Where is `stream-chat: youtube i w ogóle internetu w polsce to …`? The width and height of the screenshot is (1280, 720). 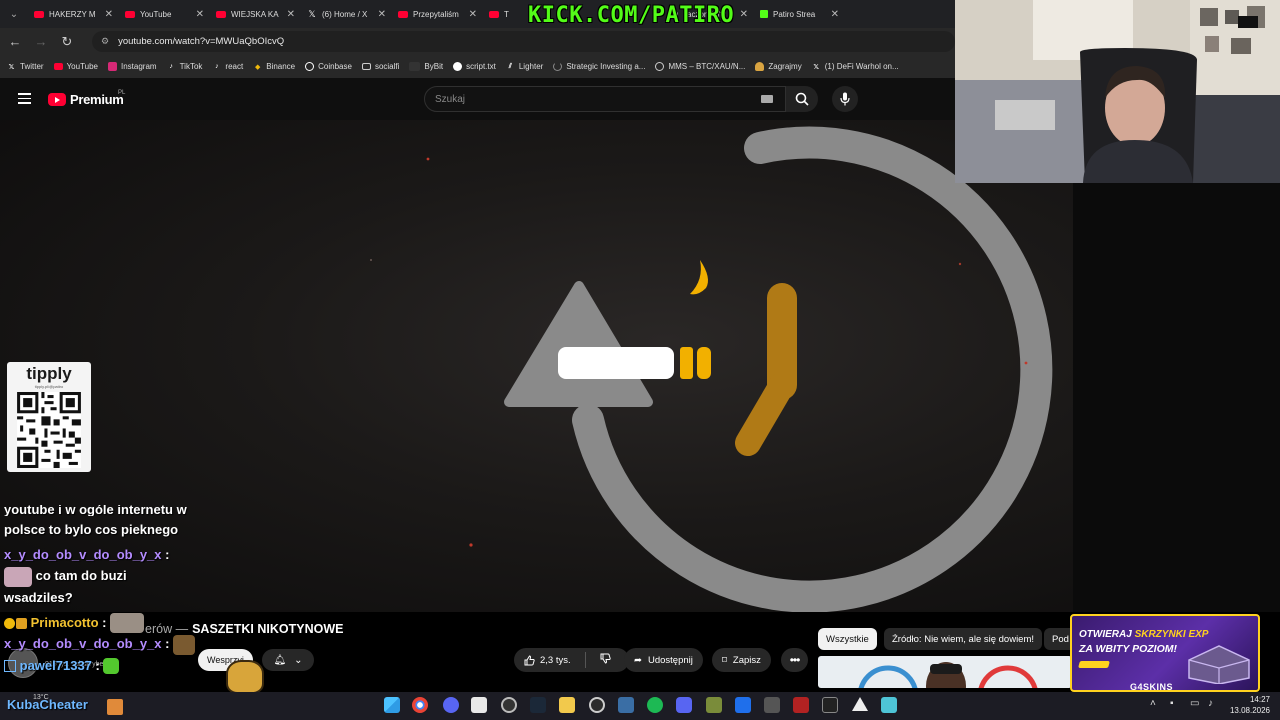
stream-chat: youtube i w ogóle internetu w polsce to … is located at coordinates (104, 590).